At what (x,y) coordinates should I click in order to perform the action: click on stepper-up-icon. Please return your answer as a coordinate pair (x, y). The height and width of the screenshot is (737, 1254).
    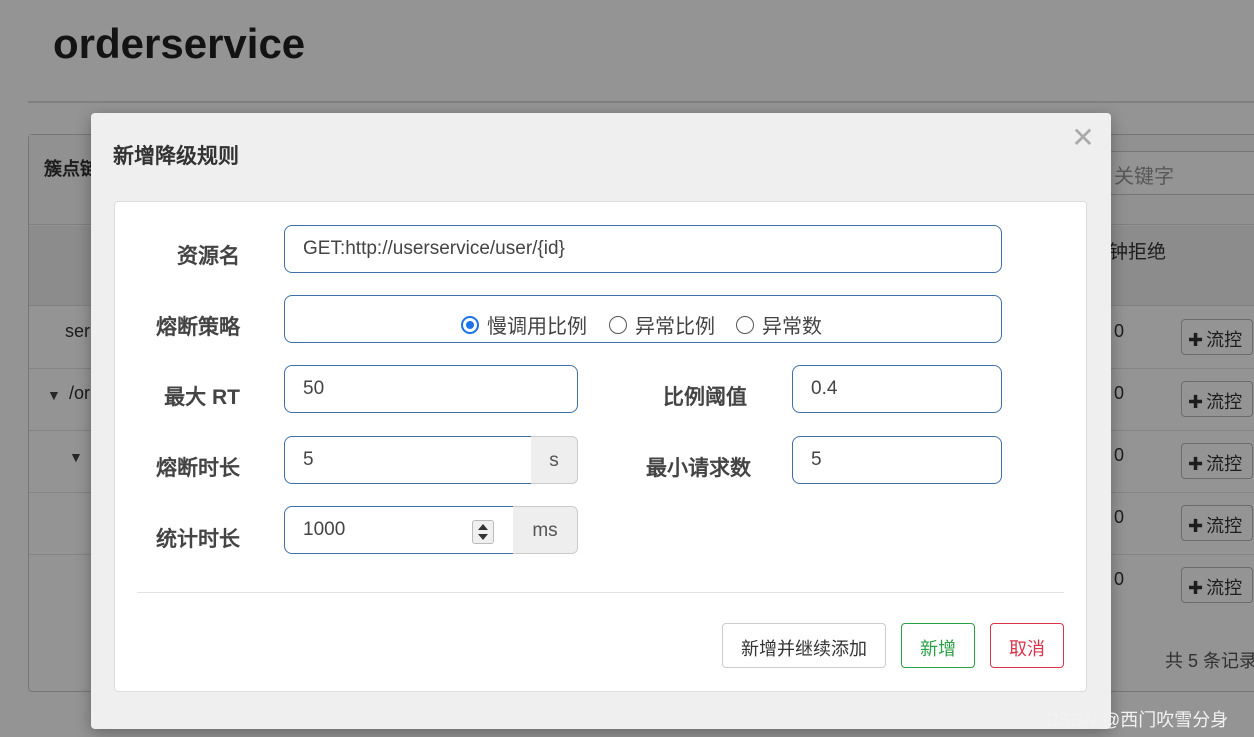
    Looking at the image, I should click on (483, 527).